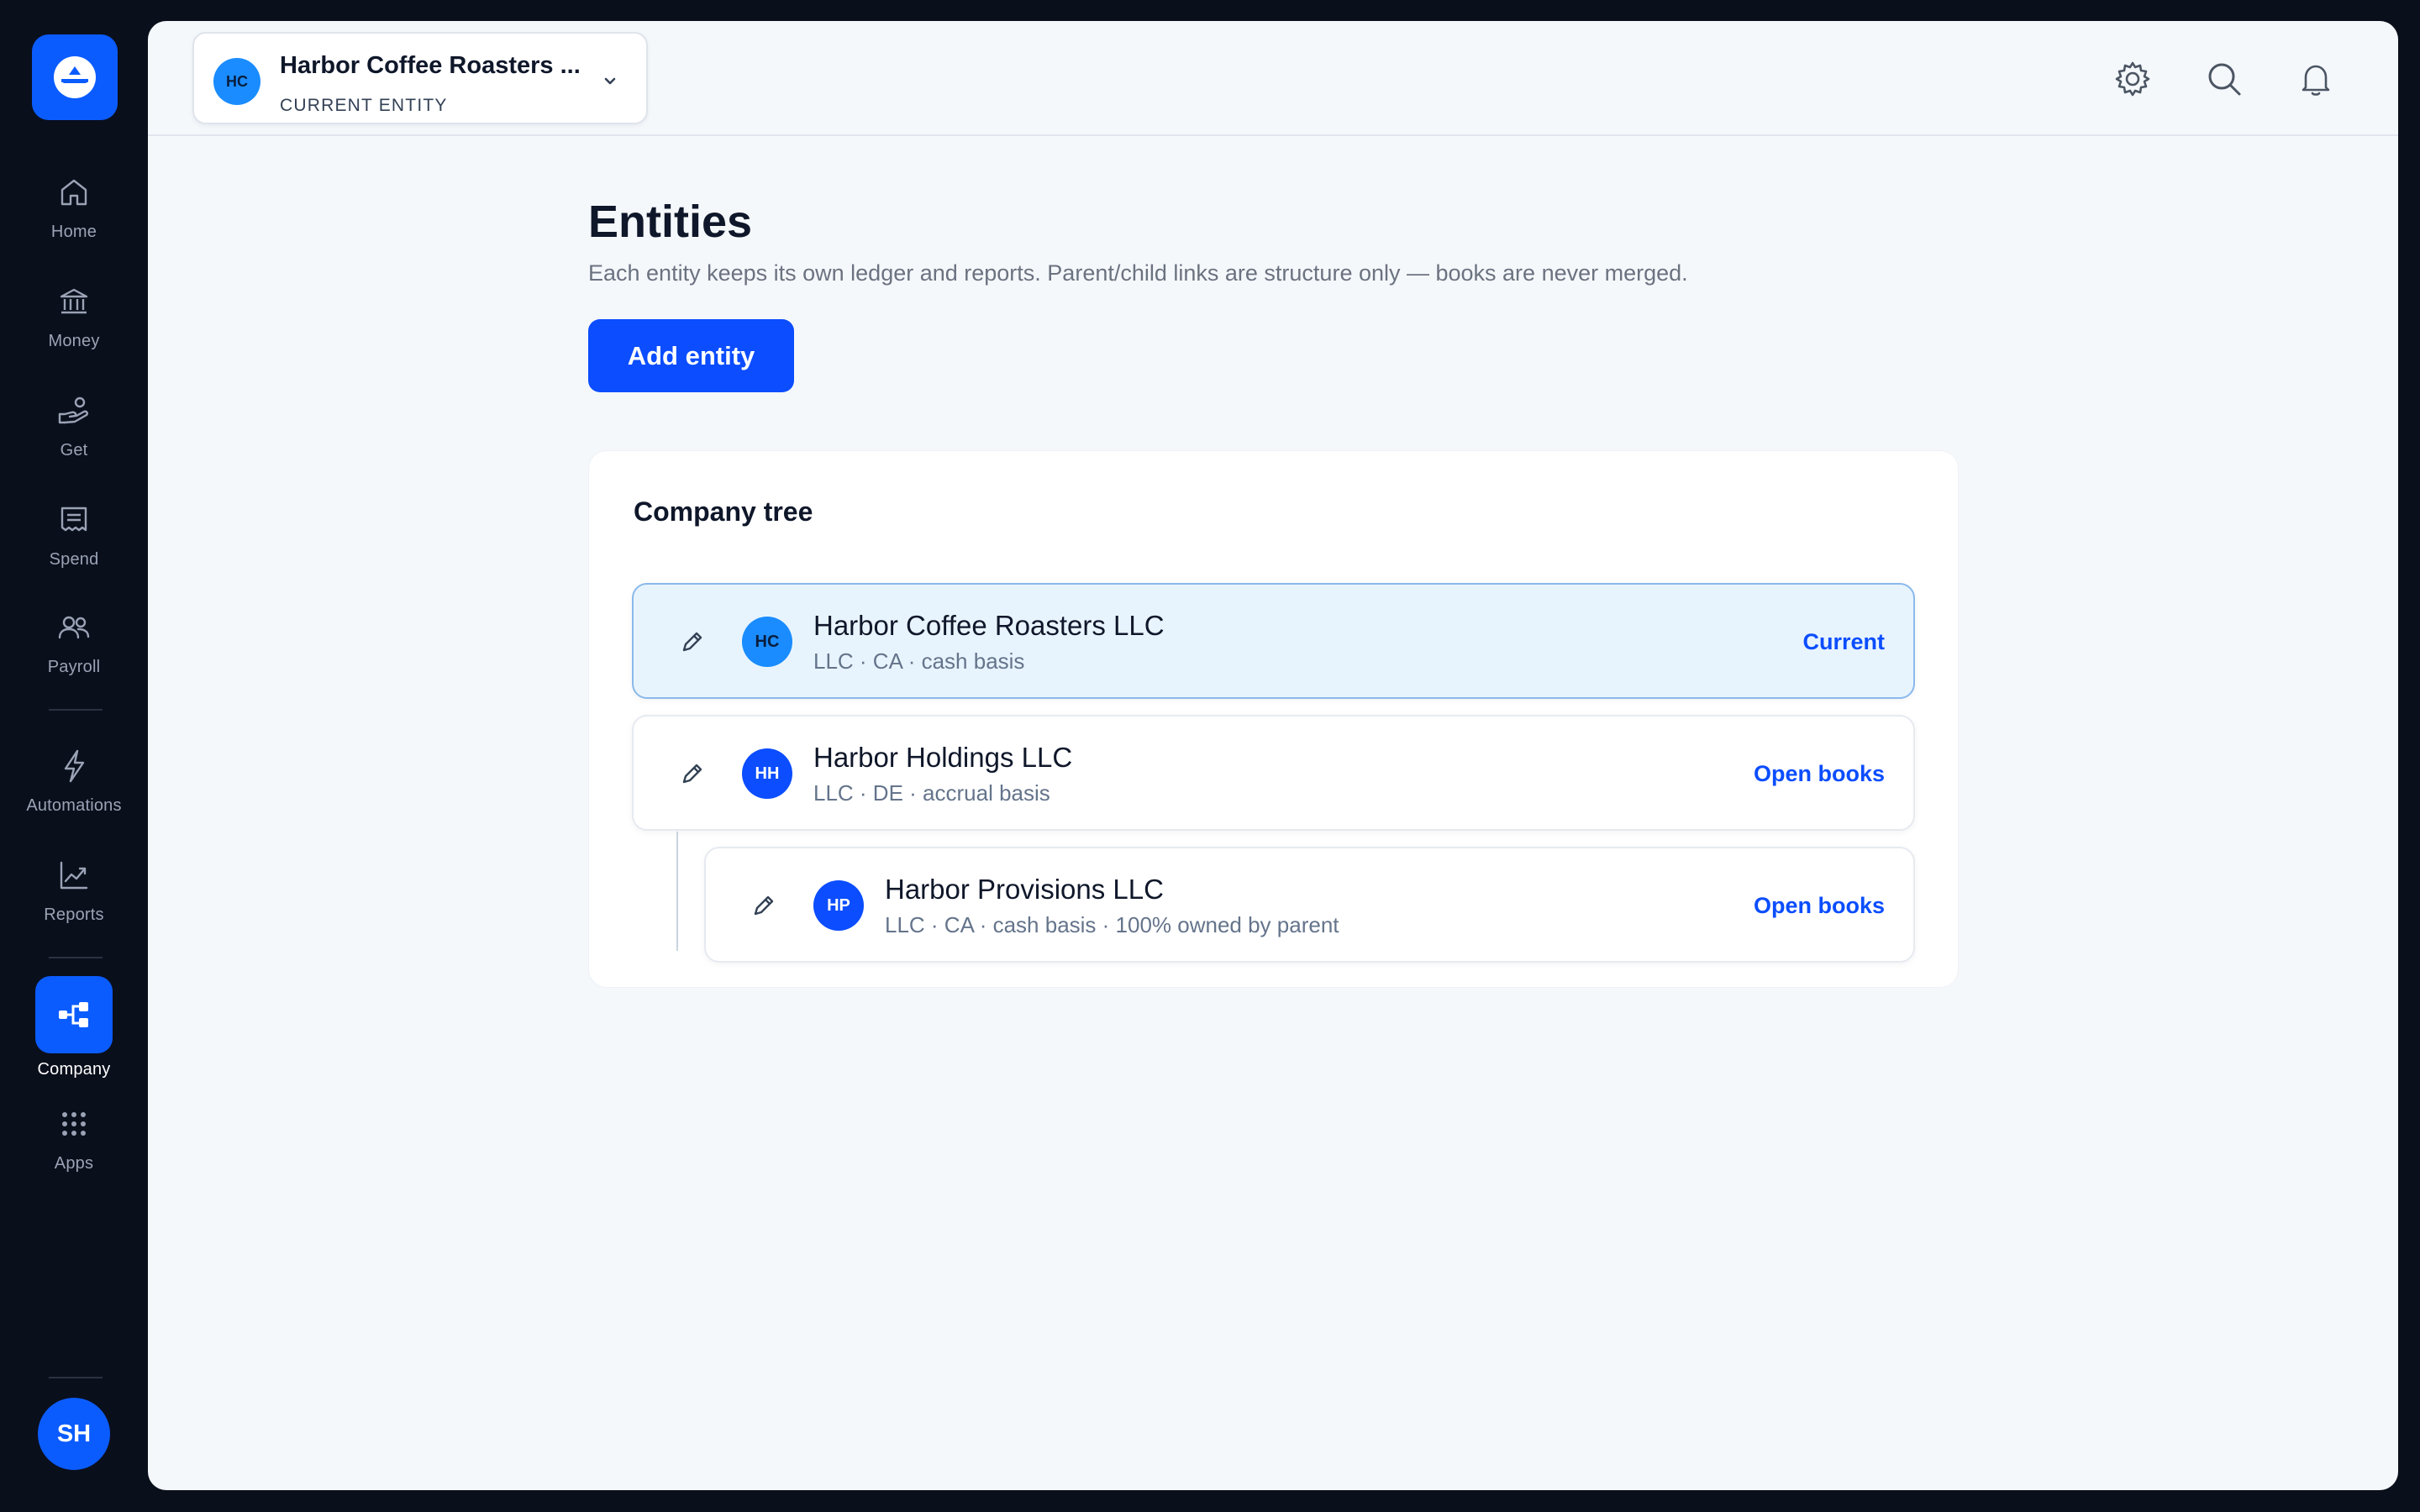  What do you see at coordinates (74, 411) in the screenshot?
I see `hand-coin-icon` at bounding box center [74, 411].